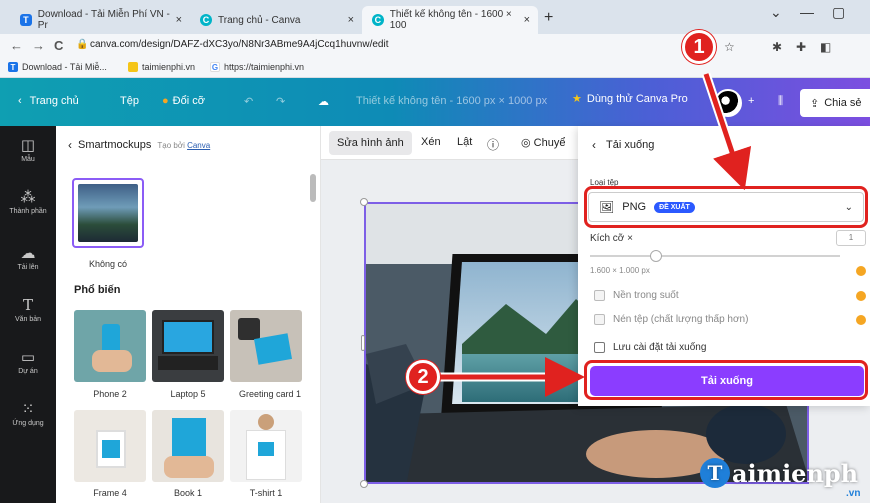 The height and width of the screenshot is (503, 870). What do you see at coordinates (656, 256) in the screenshot?
I see `slider-knob` at bounding box center [656, 256].